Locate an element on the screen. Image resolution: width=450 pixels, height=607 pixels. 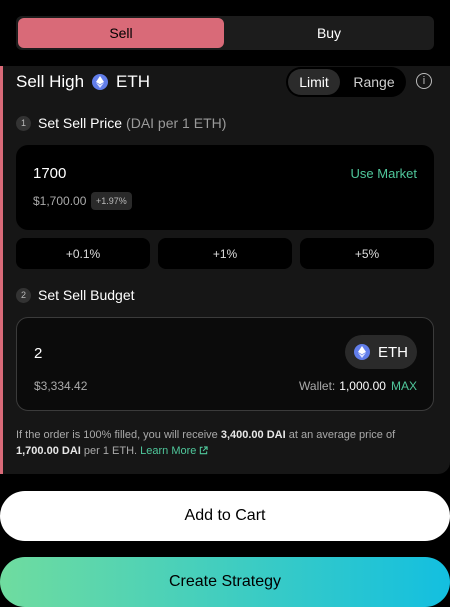
price-change-badge: +1.97% is located at coordinates (111, 201).